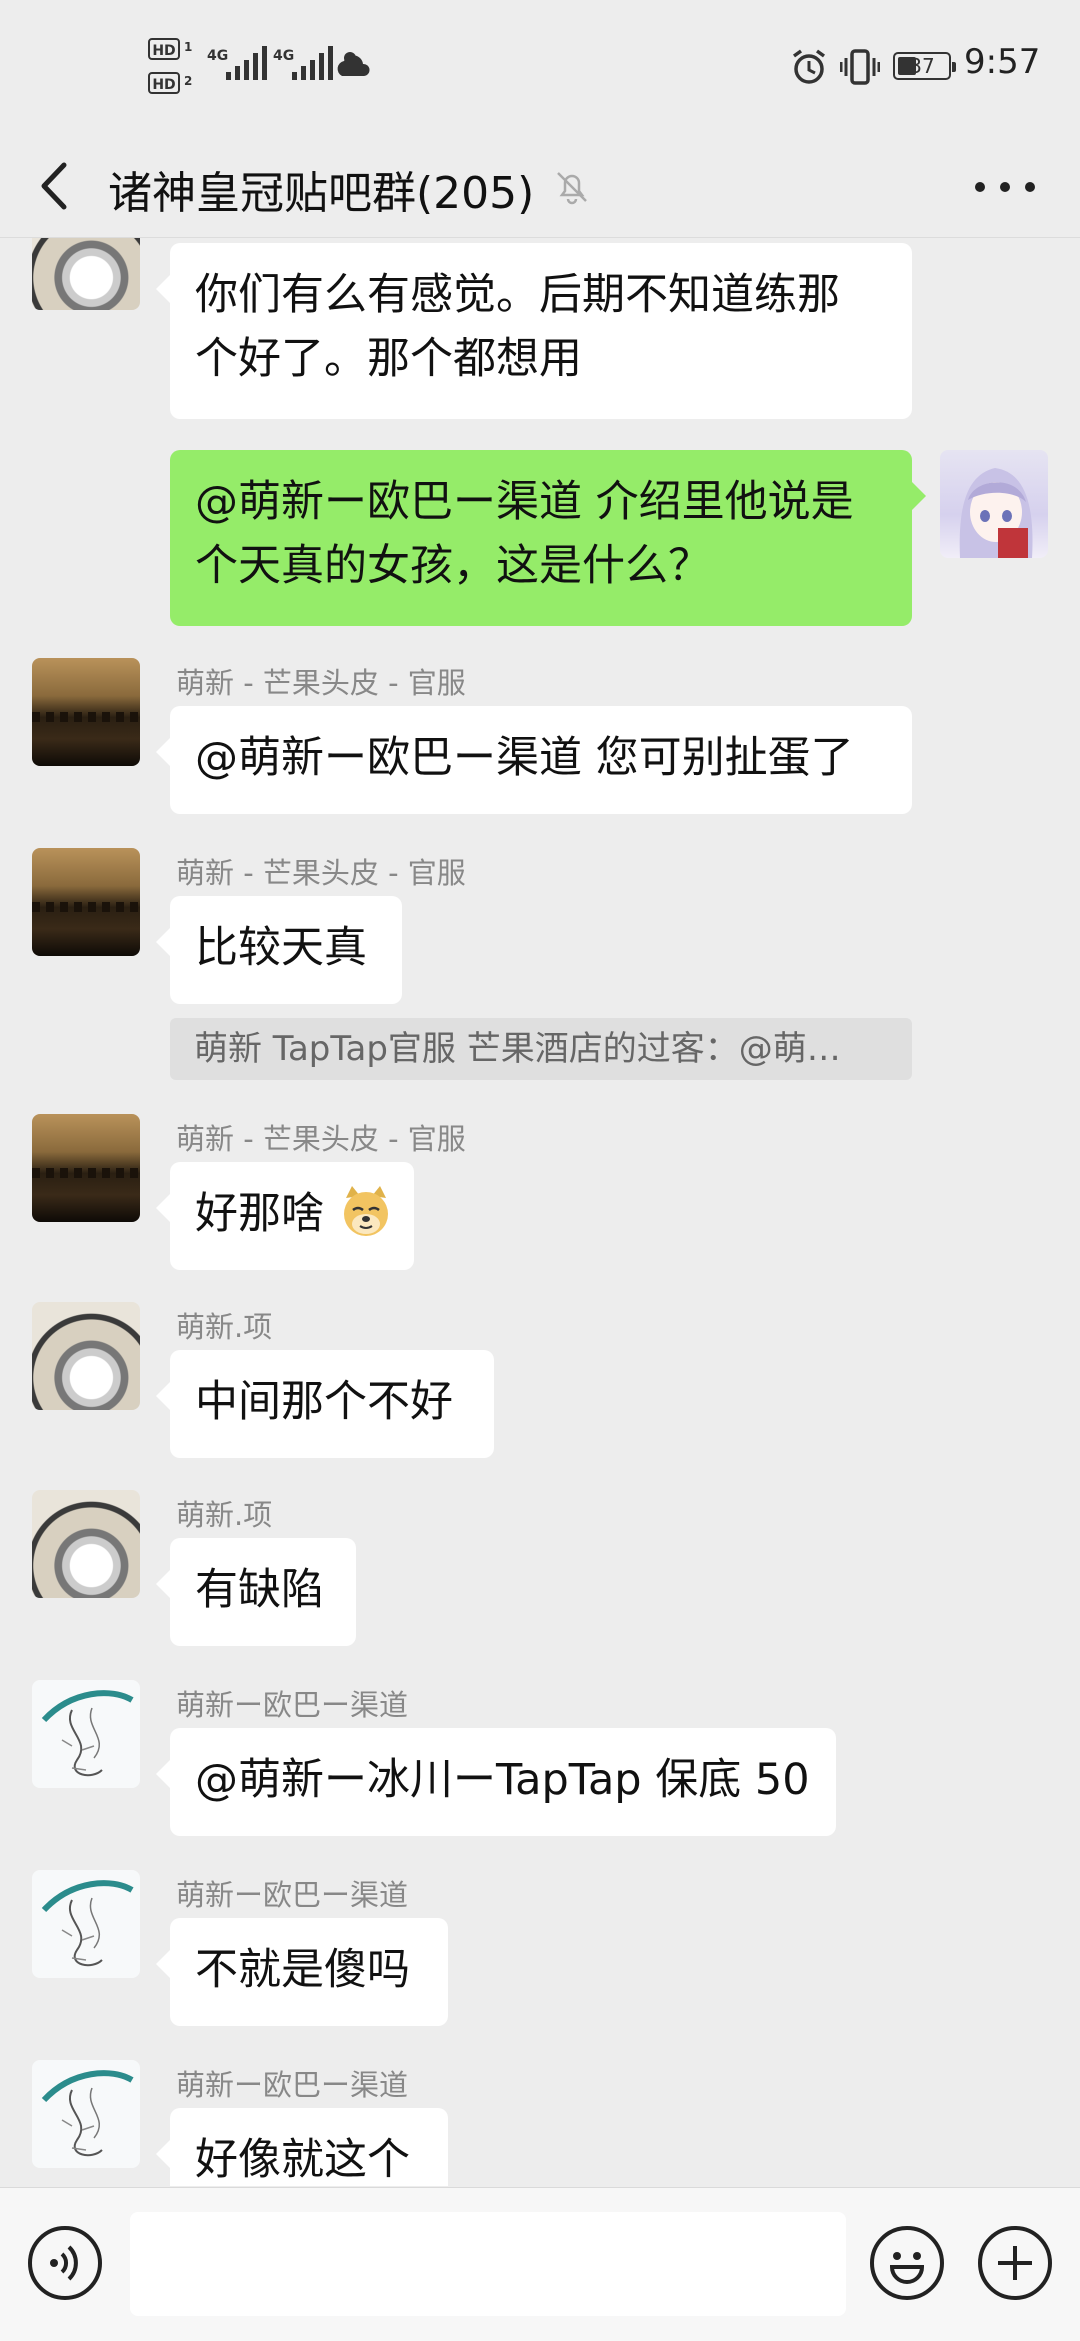 The width and height of the screenshot is (1080, 2341). What do you see at coordinates (524, 502) in the screenshot?
I see `message-text: @萌新ー欧巴ー渠道 介绍里他说是` at bounding box center [524, 502].